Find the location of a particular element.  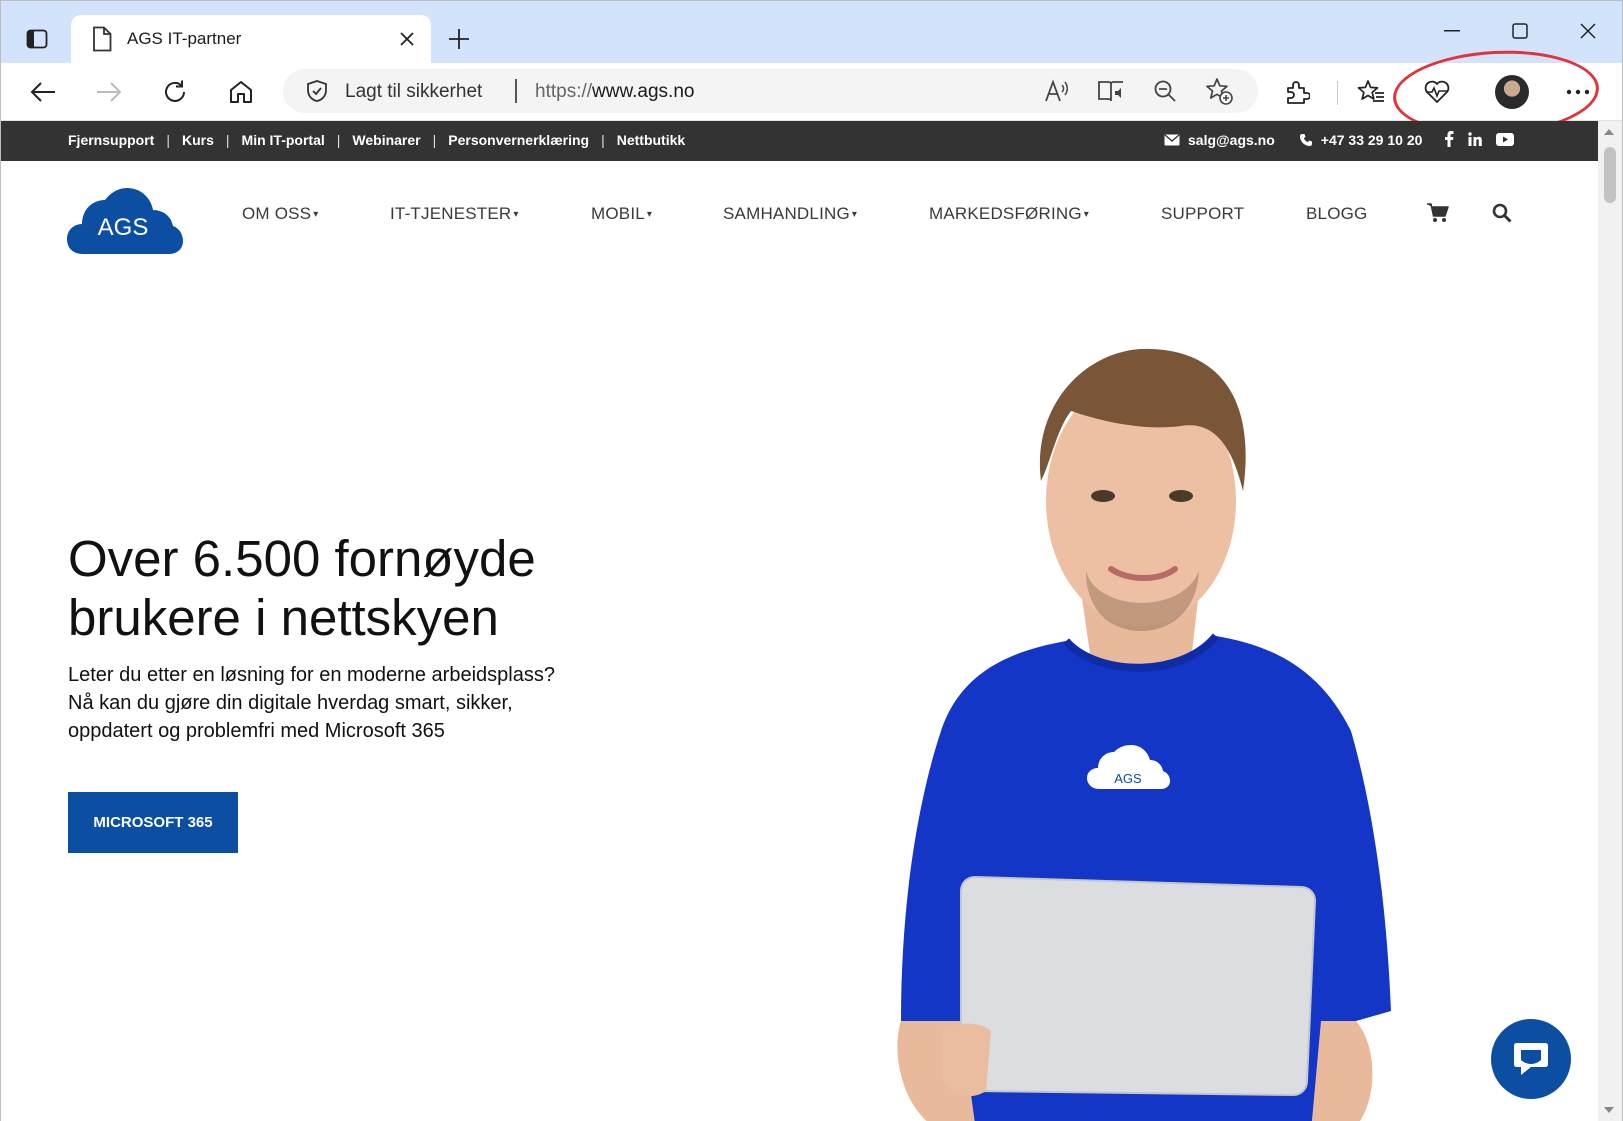

star-add-icon is located at coordinates (1219, 91).